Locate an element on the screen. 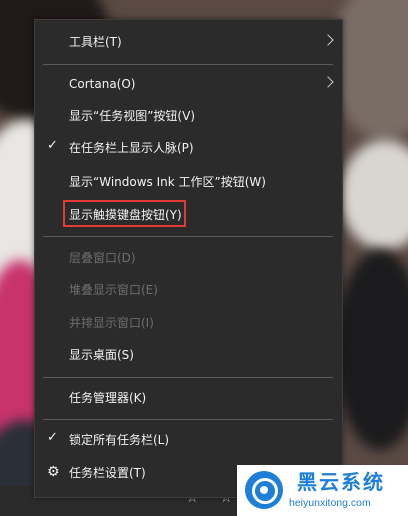  menu-item-label: 锁定所有任务栏(L) is located at coordinates (119, 440).